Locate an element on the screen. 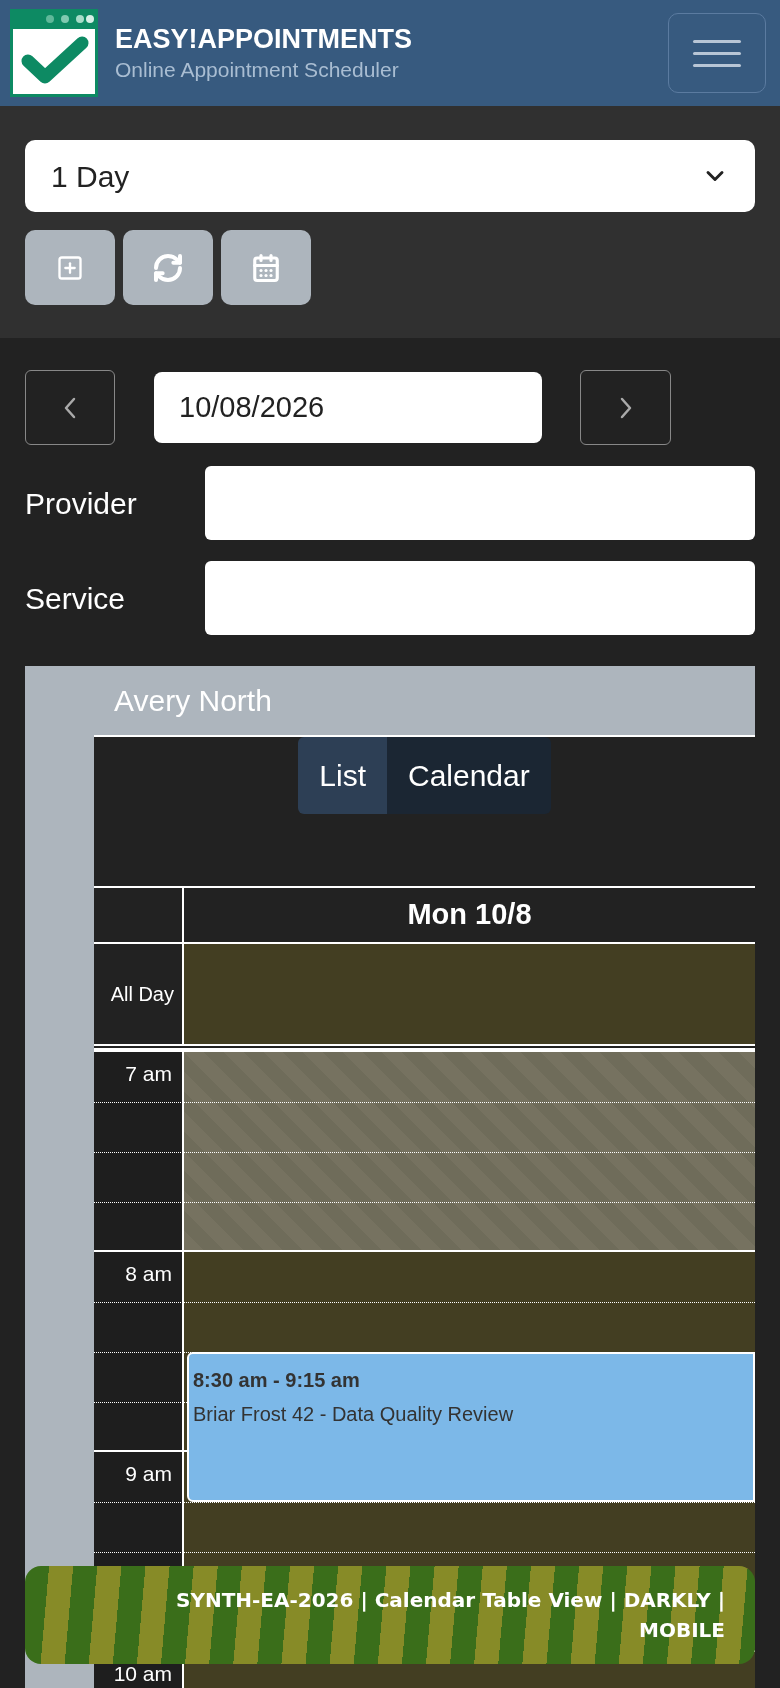 This screenshot has width=780, height=1688. banner-text: SYNTH-EA-2026 | Calendar Table View | DARKLY | MOBILE is located at coordinates (450, 1615).